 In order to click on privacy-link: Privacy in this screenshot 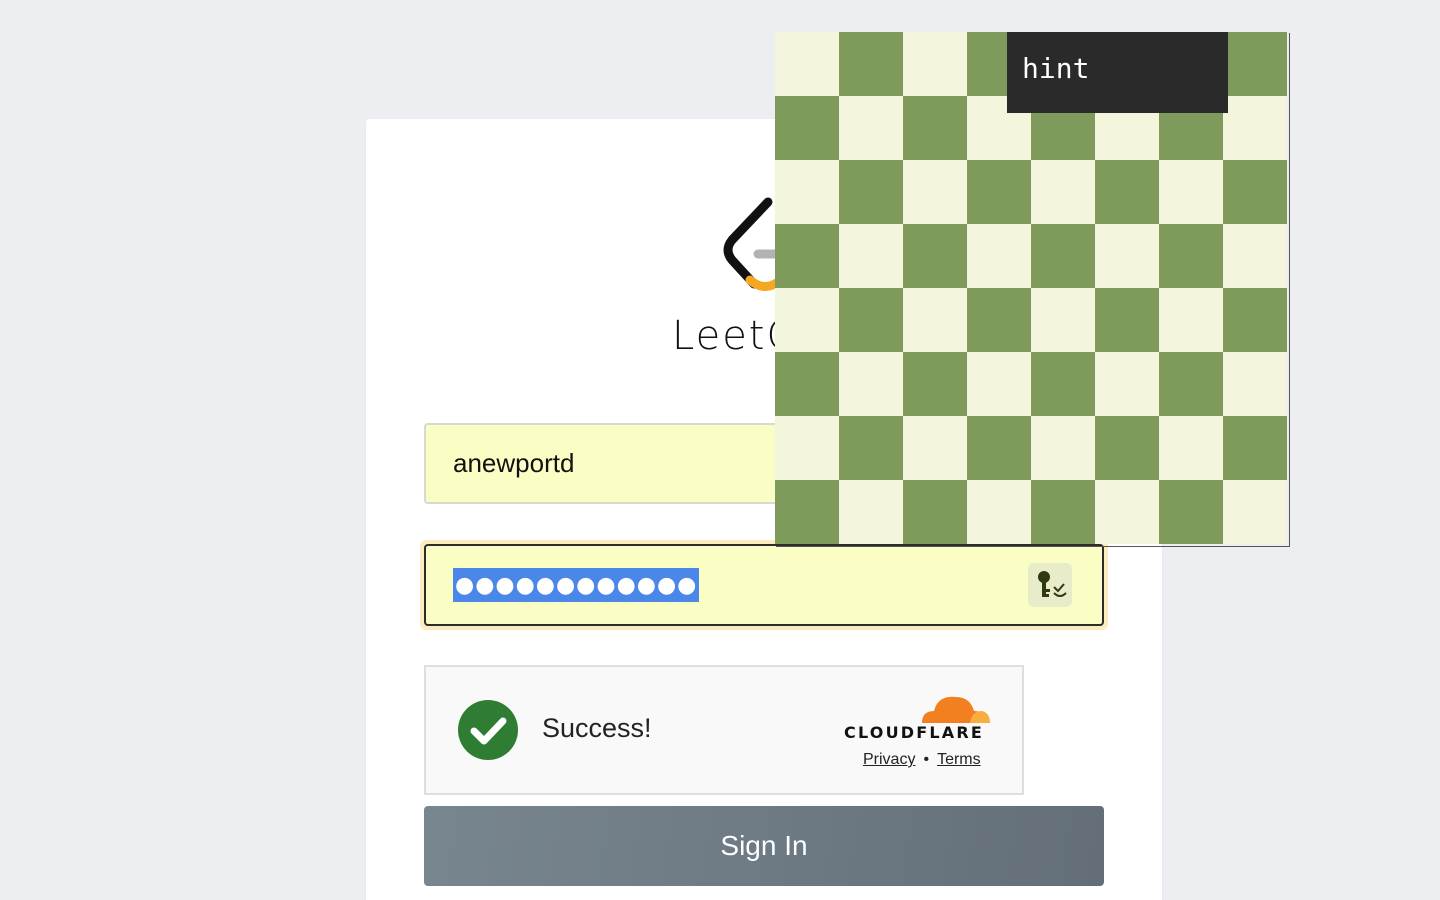, I will do `click(889, 760)`.